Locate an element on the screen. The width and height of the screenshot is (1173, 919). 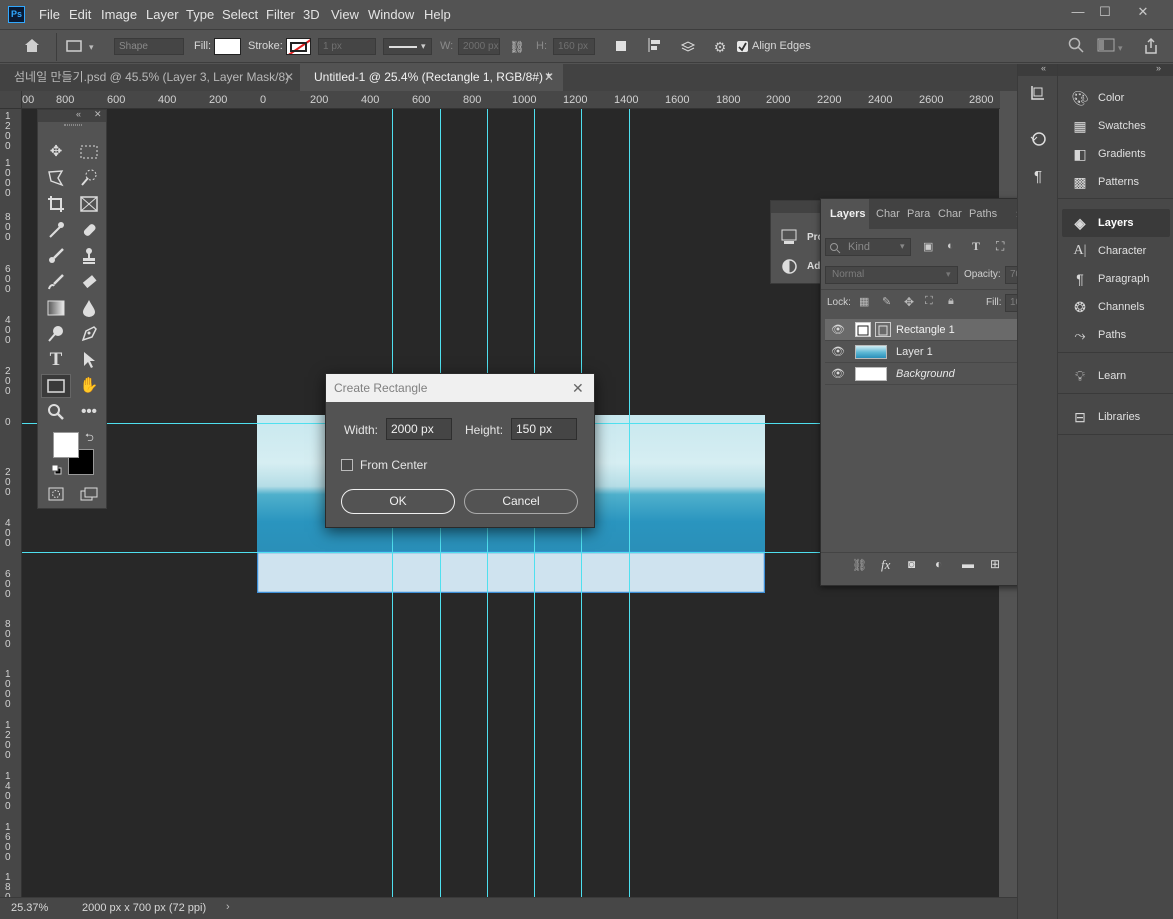
type-filter-icon: T is located at coordinates (979, 246).